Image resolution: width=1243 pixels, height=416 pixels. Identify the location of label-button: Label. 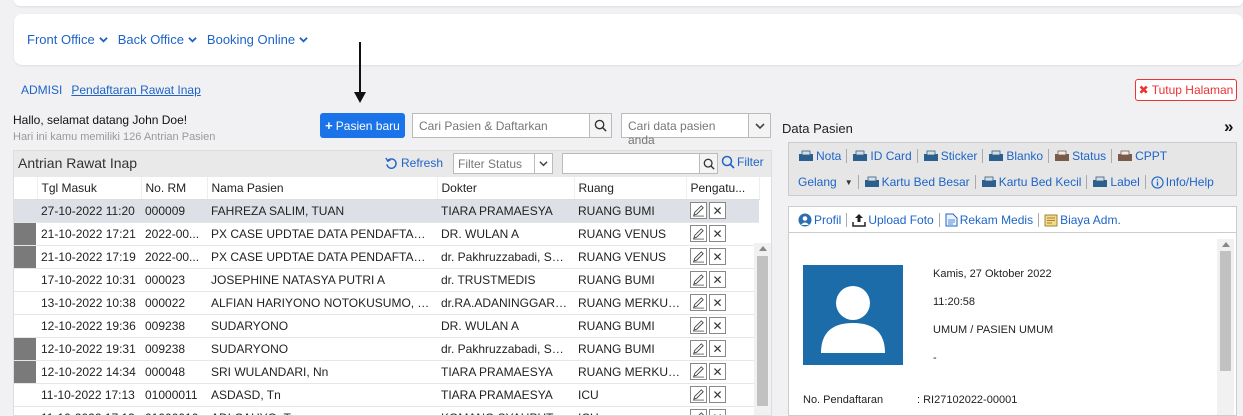
(1116, 182).